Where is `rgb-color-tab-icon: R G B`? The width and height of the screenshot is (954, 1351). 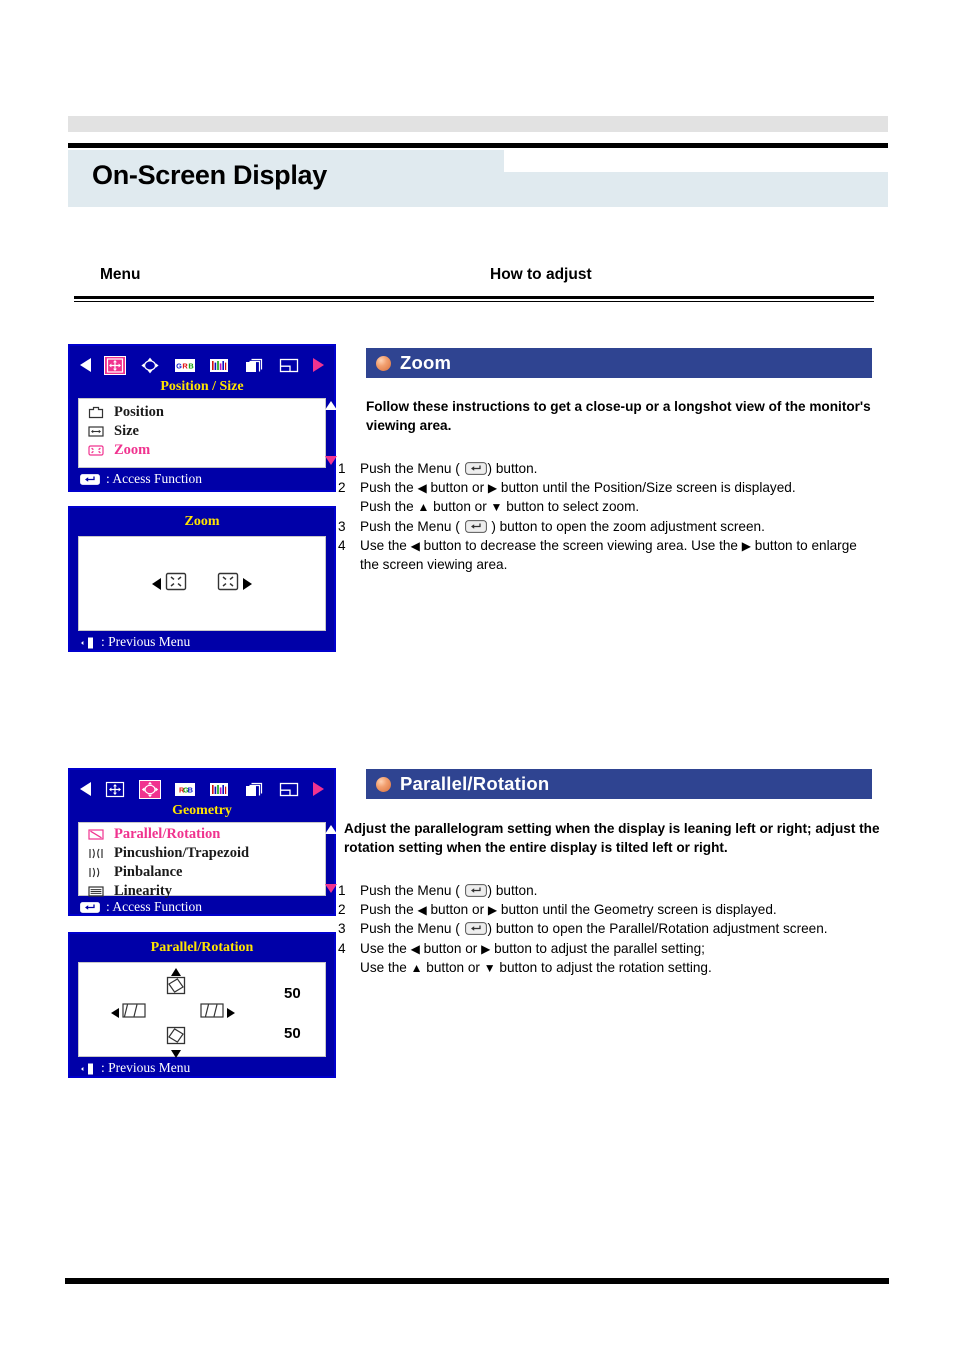 rgb-color-tab-icon: R G B is located at coordinates (185, 789).